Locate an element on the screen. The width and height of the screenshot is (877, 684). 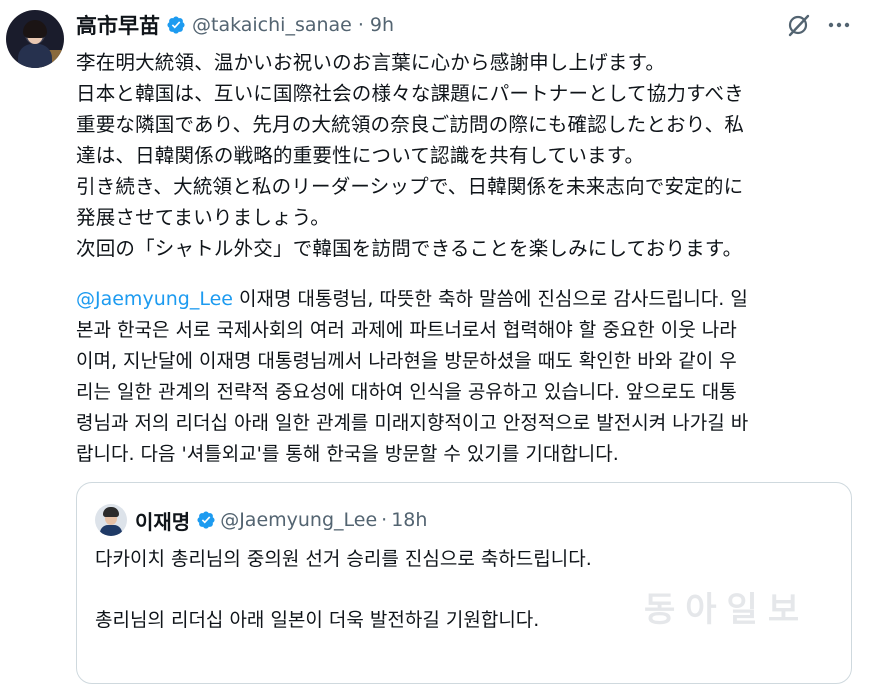
author-handle: @takaichi_sanae is located at coordinates (272, 25).